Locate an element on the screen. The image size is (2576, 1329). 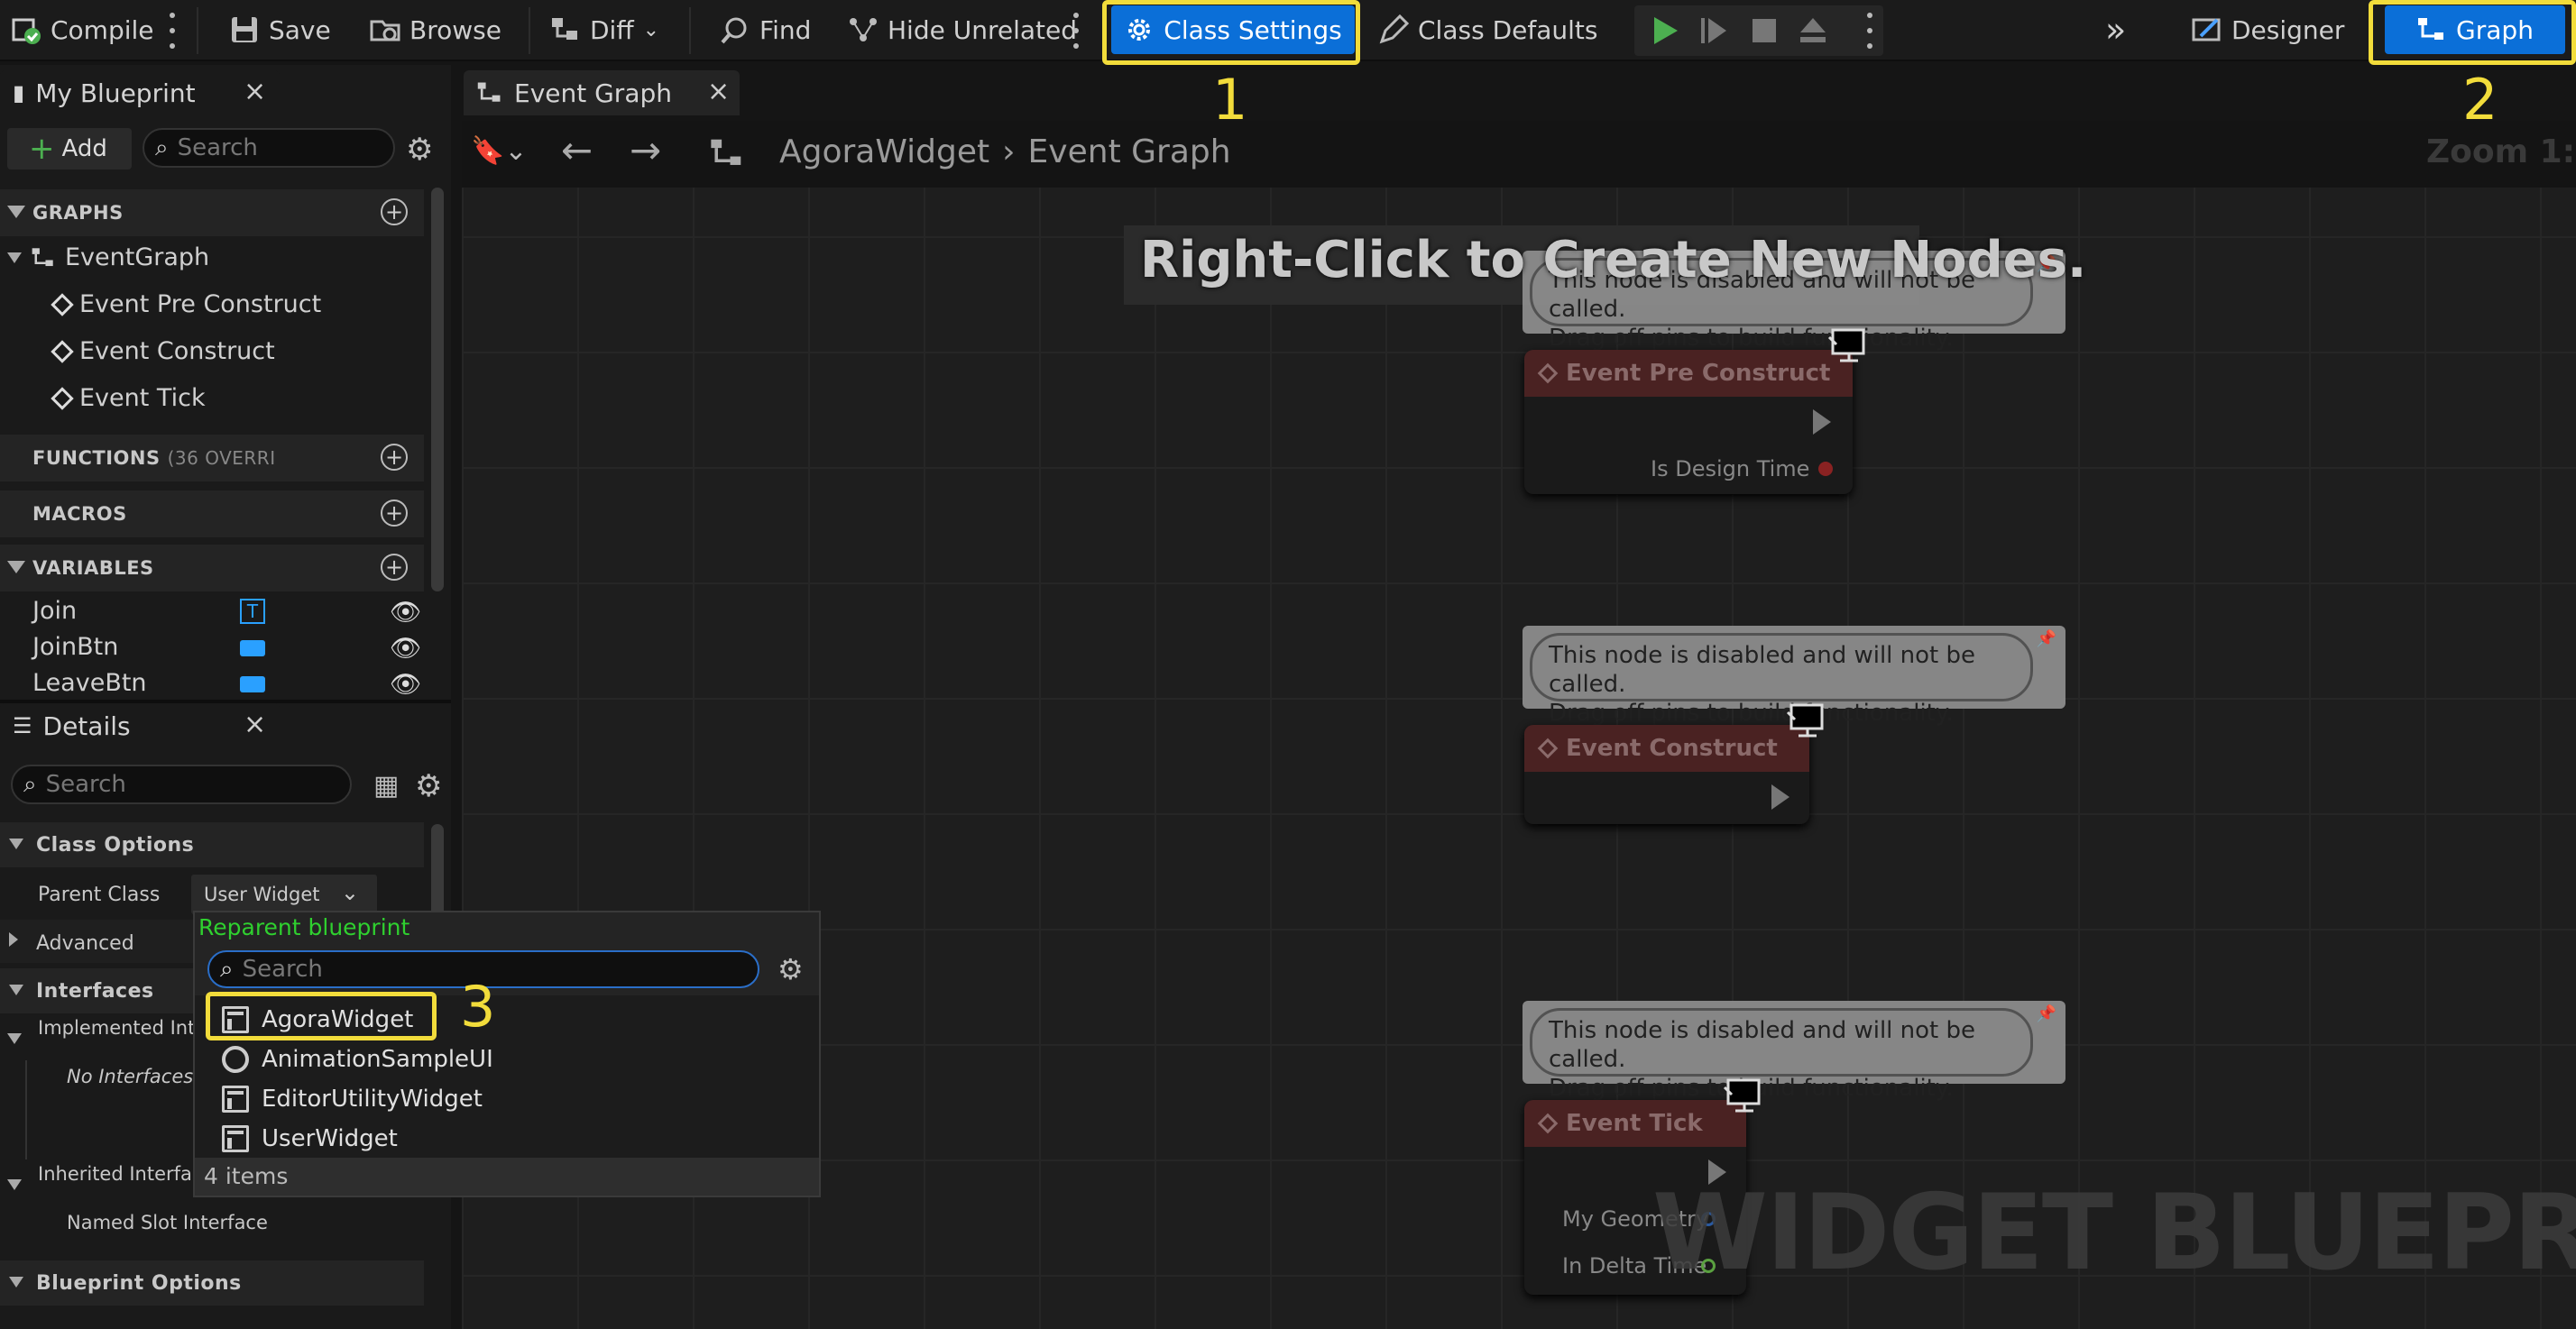
pin-label: Is Design Time is located at coordinates (1730, 468).